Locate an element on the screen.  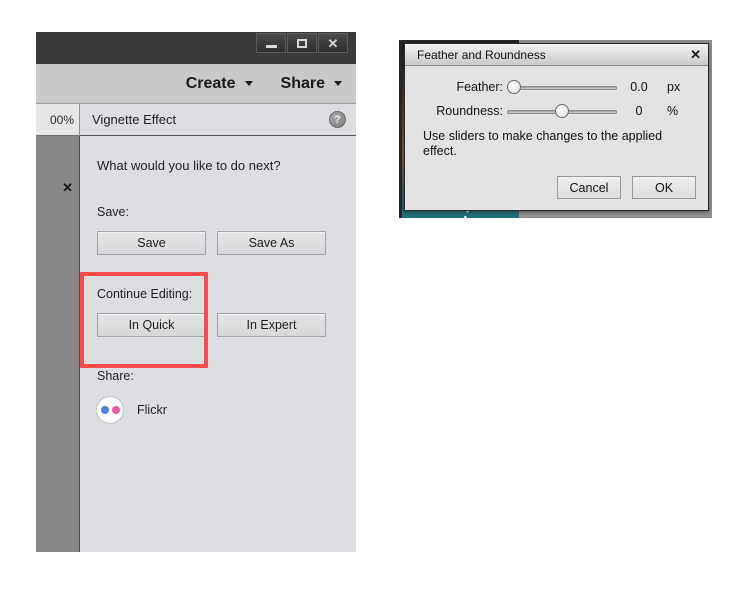
maximize-button is located at coordinates (302, 43).